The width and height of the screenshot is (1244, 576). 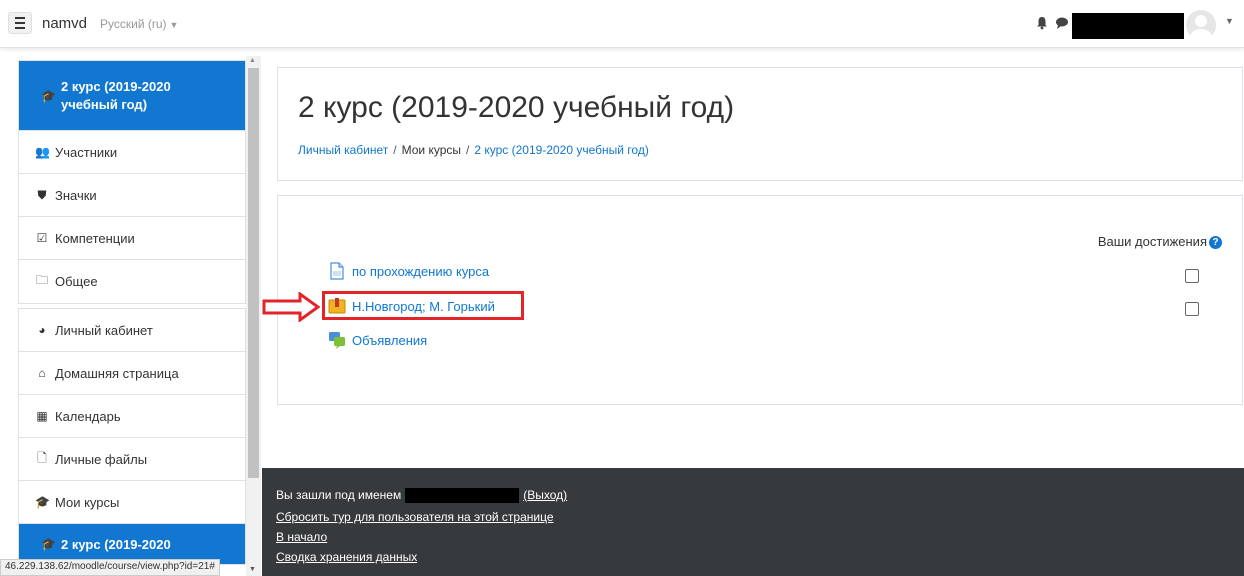 I want to click on users-icon: 👥, so click(x=42, y=152).